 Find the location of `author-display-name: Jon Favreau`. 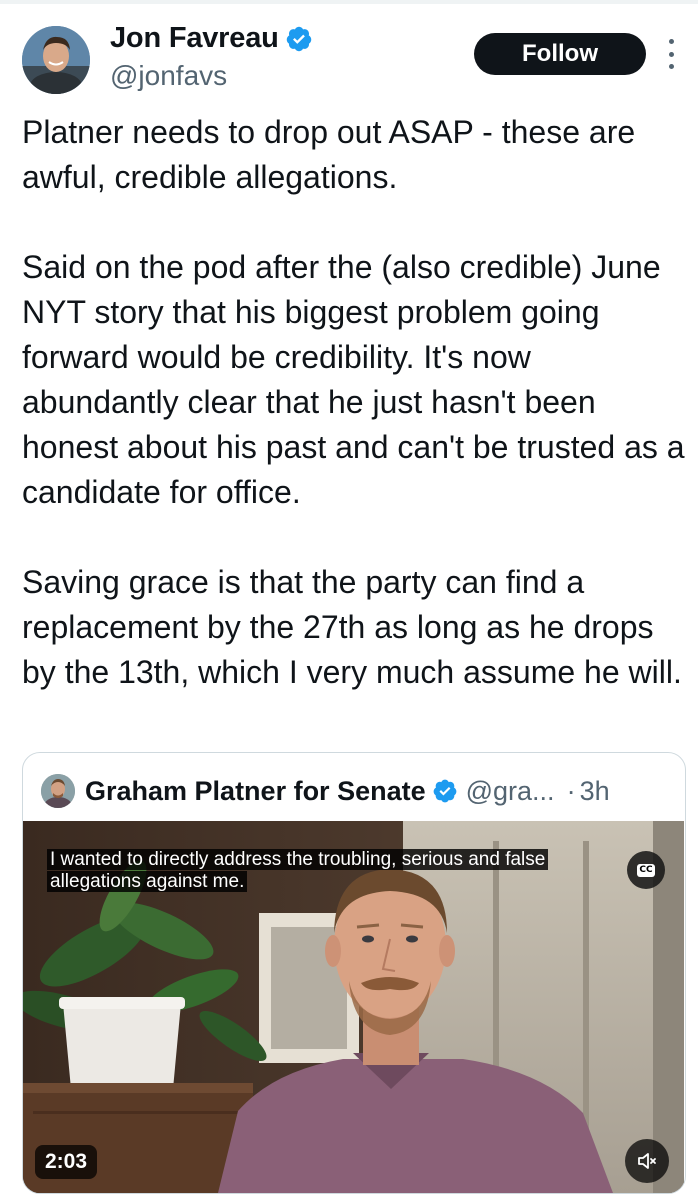

author-display-name: Jon Favreau is located at coordinates (194, 38).